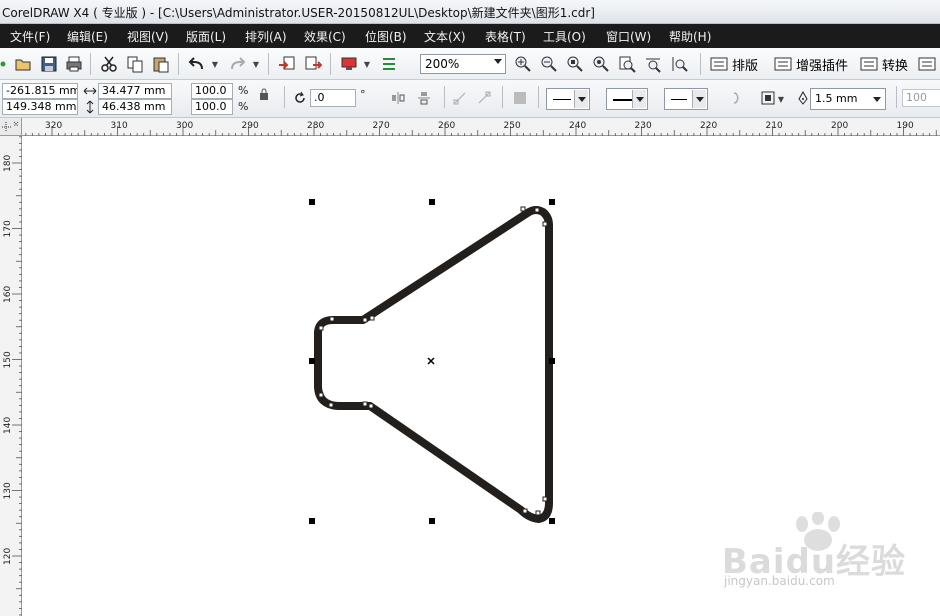 Image resolution: width=940 pixels, height=616 pixels. What do you see at coordinates (266, 36) in the screenshot?
I see `menu-arrange: 排列(A)` at bounding box center [266, 36].